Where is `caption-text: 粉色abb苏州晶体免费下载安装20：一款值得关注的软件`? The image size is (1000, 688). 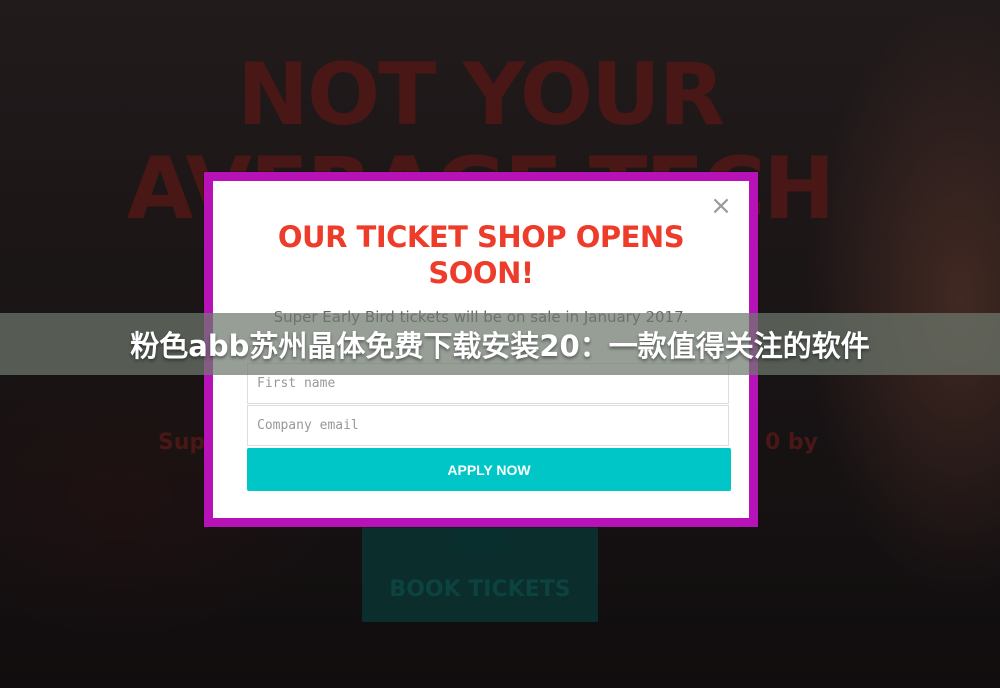 caption-text: 粉色abb苏州晶体免费下载安装20：一款值得关注的软件 is located at coordinates (500, 346).